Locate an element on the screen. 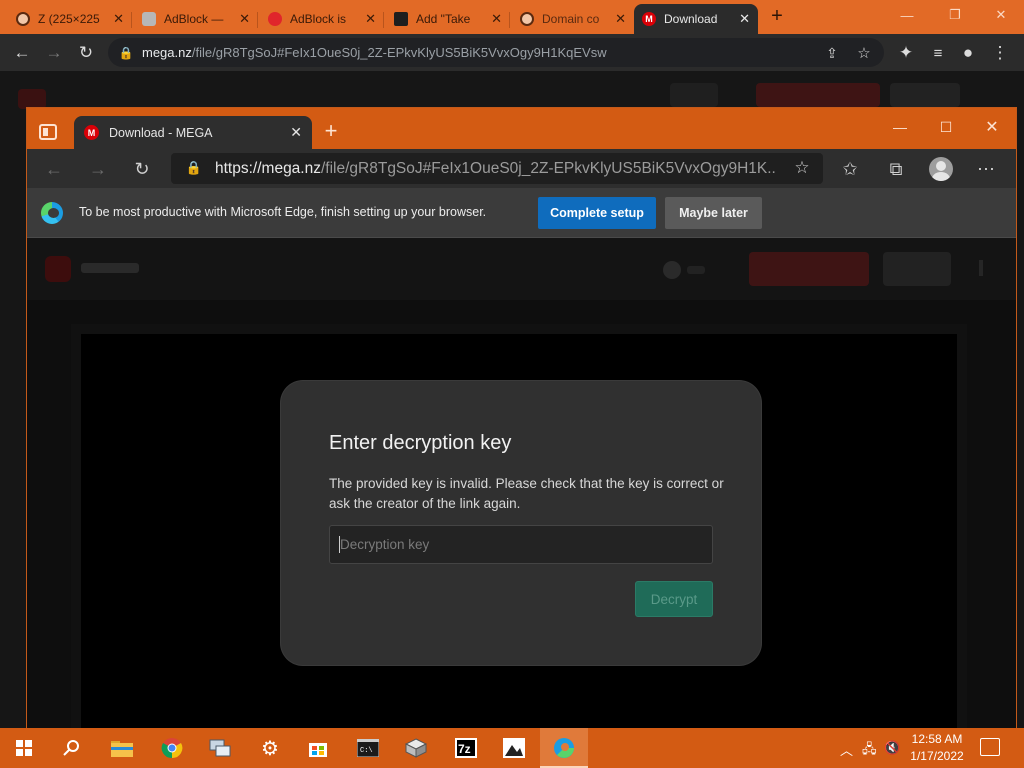 This screenshot has height=768, width=1024. chrome-tab: Add "Take ✕ is located at coordinates (448, 19).